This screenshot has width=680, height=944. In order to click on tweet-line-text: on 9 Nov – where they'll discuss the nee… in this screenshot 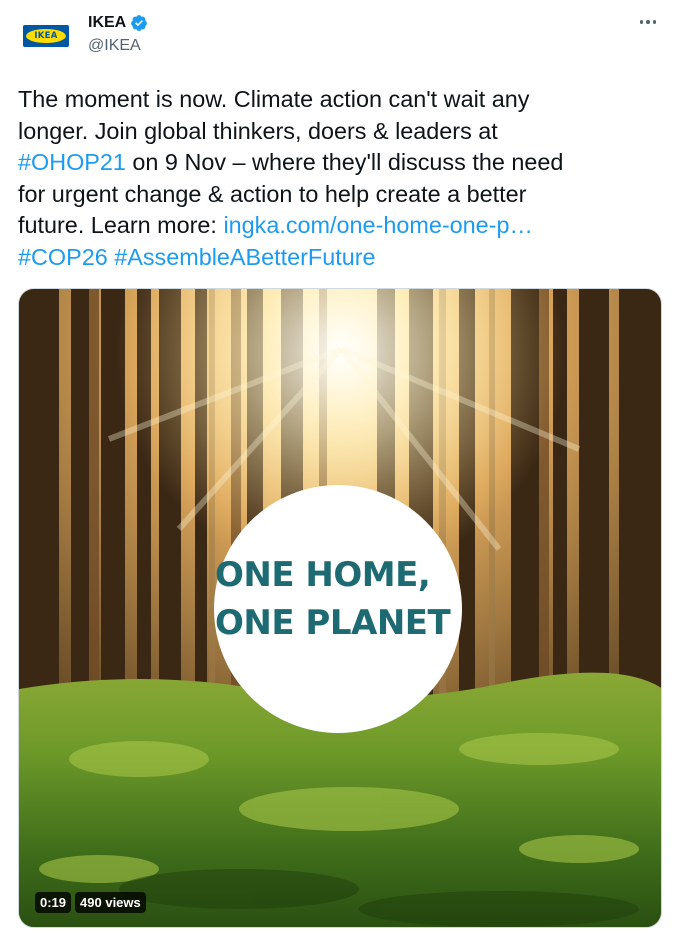, I will do `click(344, 162)`.